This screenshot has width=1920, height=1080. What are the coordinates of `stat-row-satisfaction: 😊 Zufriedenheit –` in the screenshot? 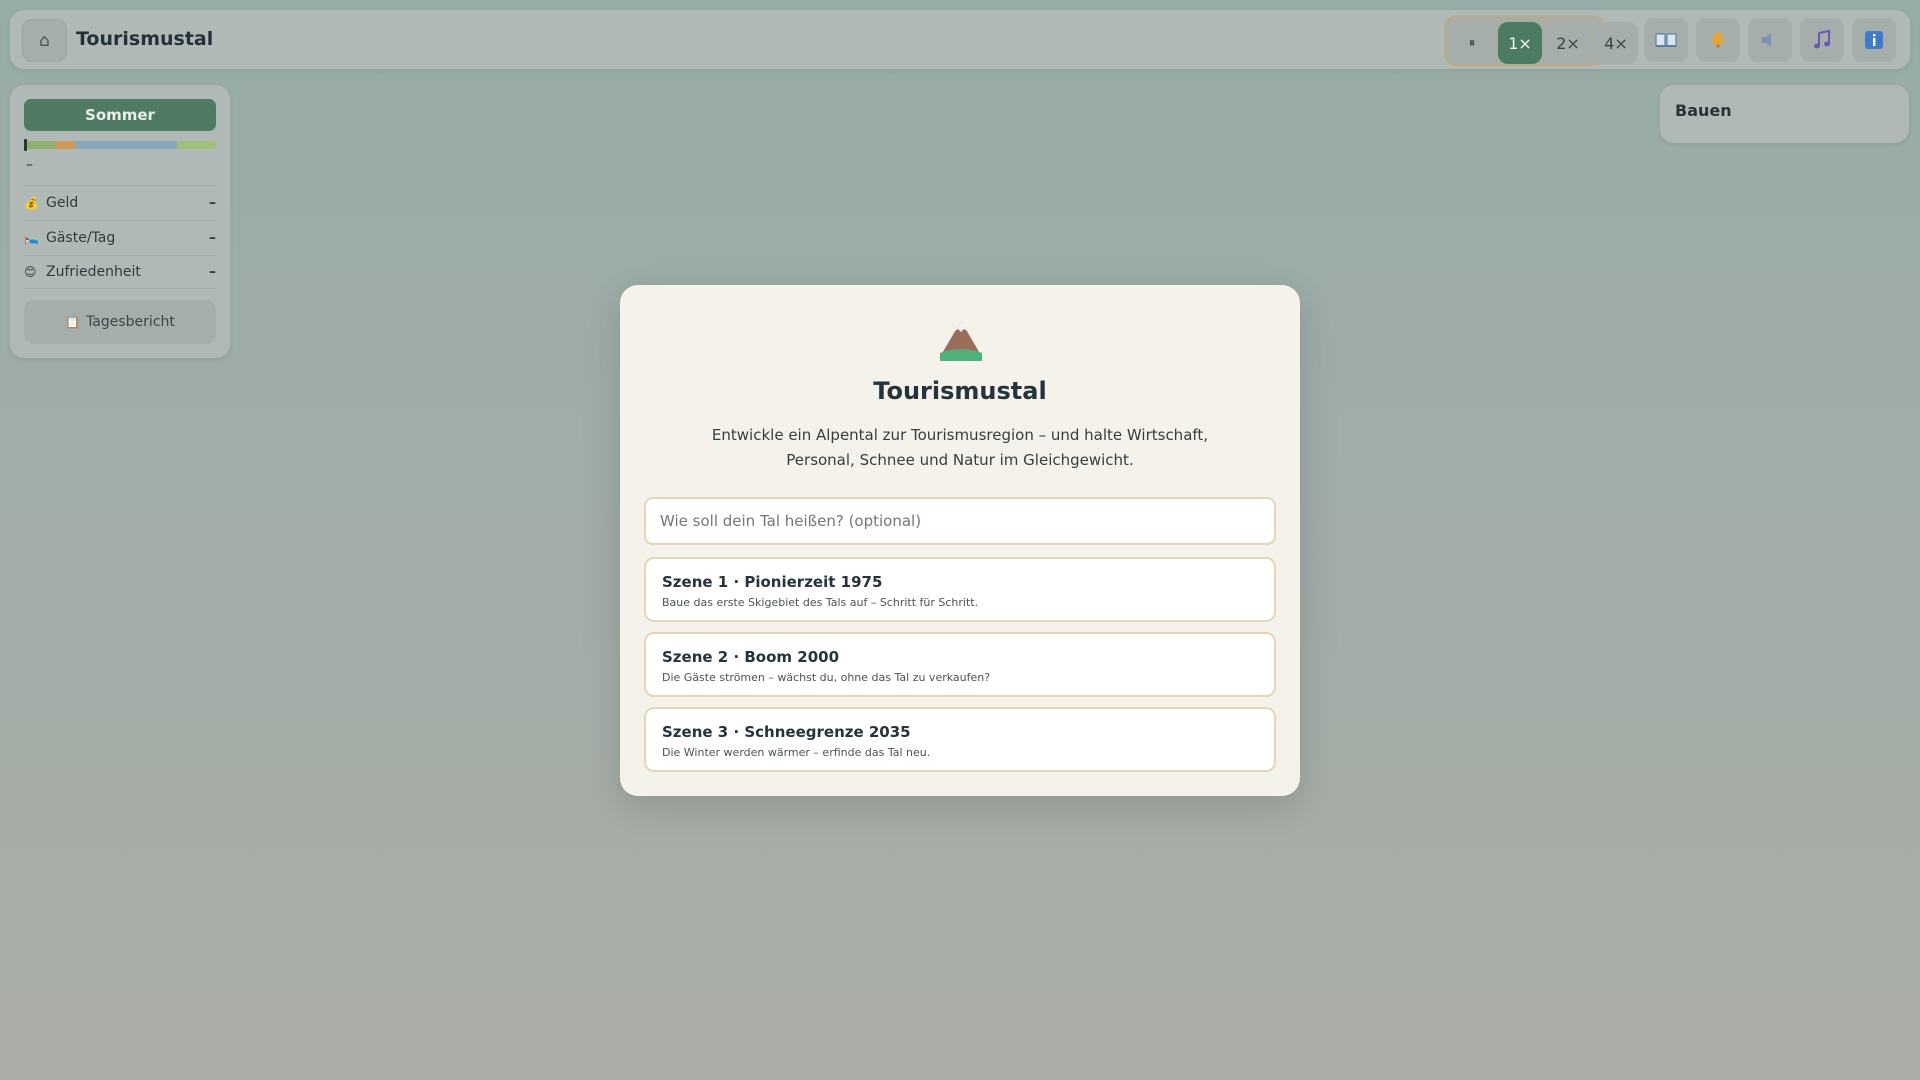 It's located at (120, 272).